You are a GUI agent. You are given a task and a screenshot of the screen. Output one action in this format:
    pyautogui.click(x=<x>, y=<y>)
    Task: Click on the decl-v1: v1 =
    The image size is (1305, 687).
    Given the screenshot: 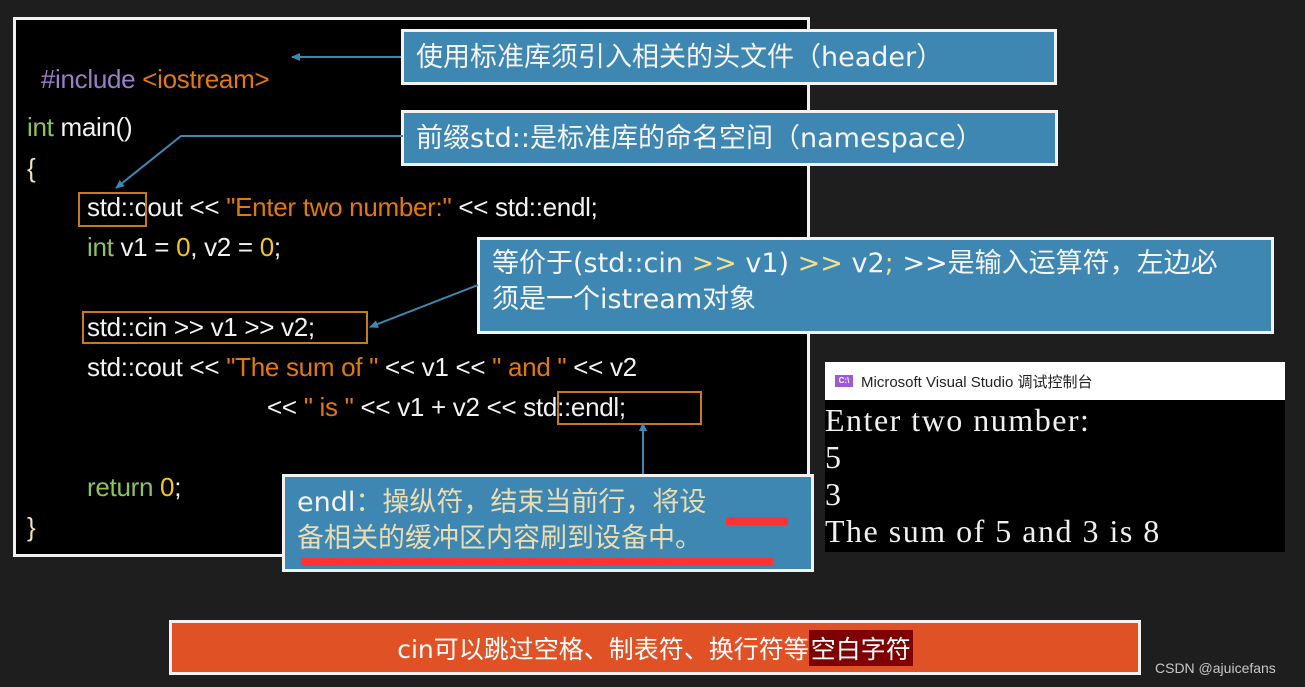 What is the action you would take?
    pyautogui.click(x=145, y=247)
    